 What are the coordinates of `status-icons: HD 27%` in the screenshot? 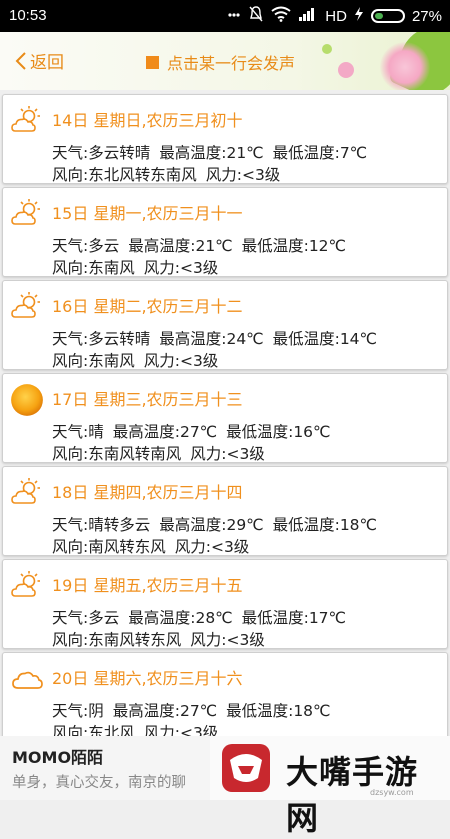 It's located at (334, 16).